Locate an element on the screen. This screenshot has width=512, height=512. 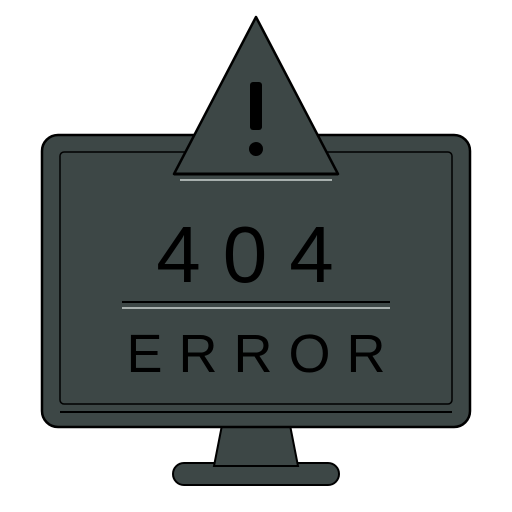
error-code: 404 is located at coordinates (255, 254).